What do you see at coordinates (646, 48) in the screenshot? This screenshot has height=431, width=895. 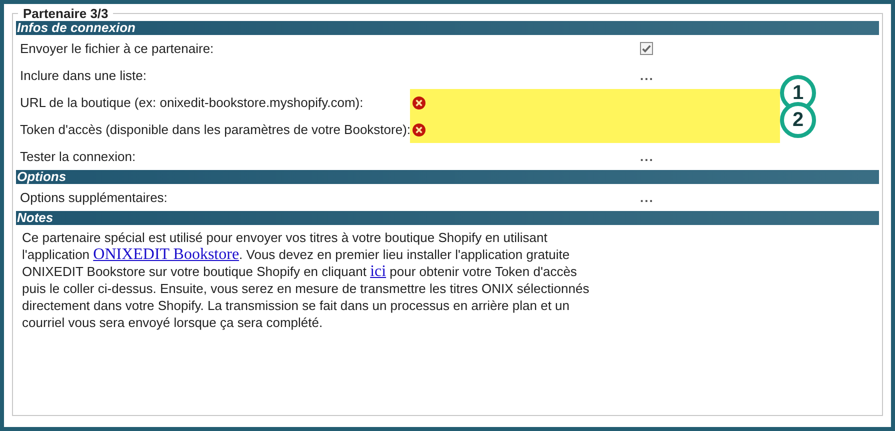 I see `checkbox` at bounding box center [646, 48].